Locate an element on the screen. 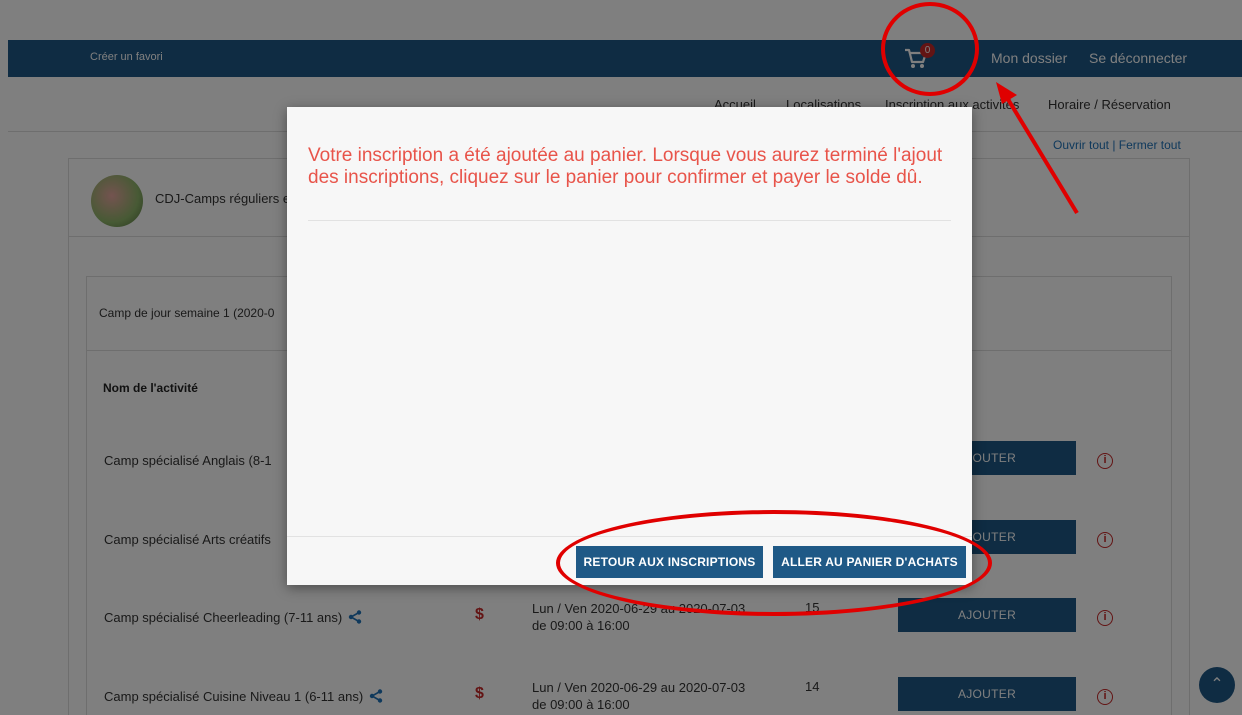 The width and height of the screenshot is (1242, 715). cart-highlight-circle is located at coordinates (930, 49).